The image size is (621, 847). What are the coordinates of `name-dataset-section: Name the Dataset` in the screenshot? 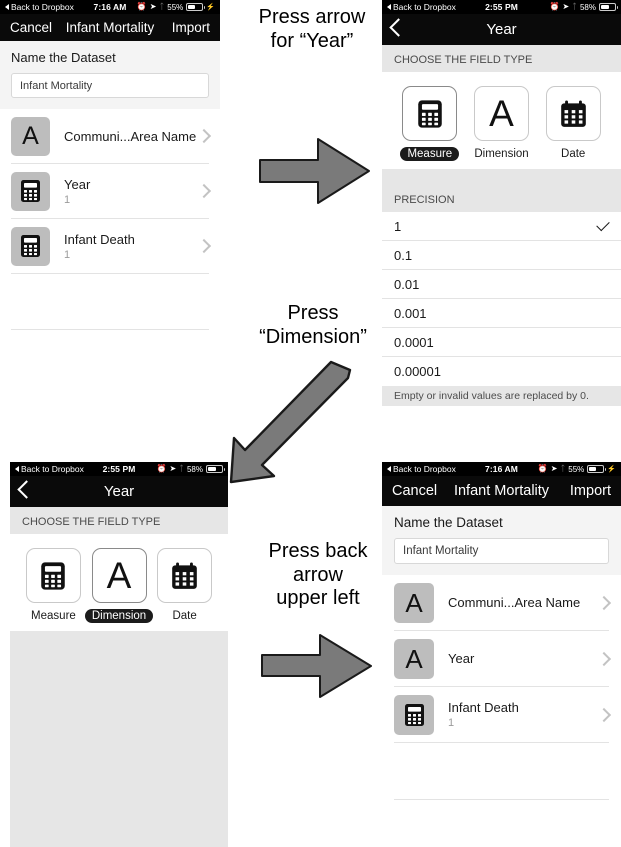 It's located at (110, 75).